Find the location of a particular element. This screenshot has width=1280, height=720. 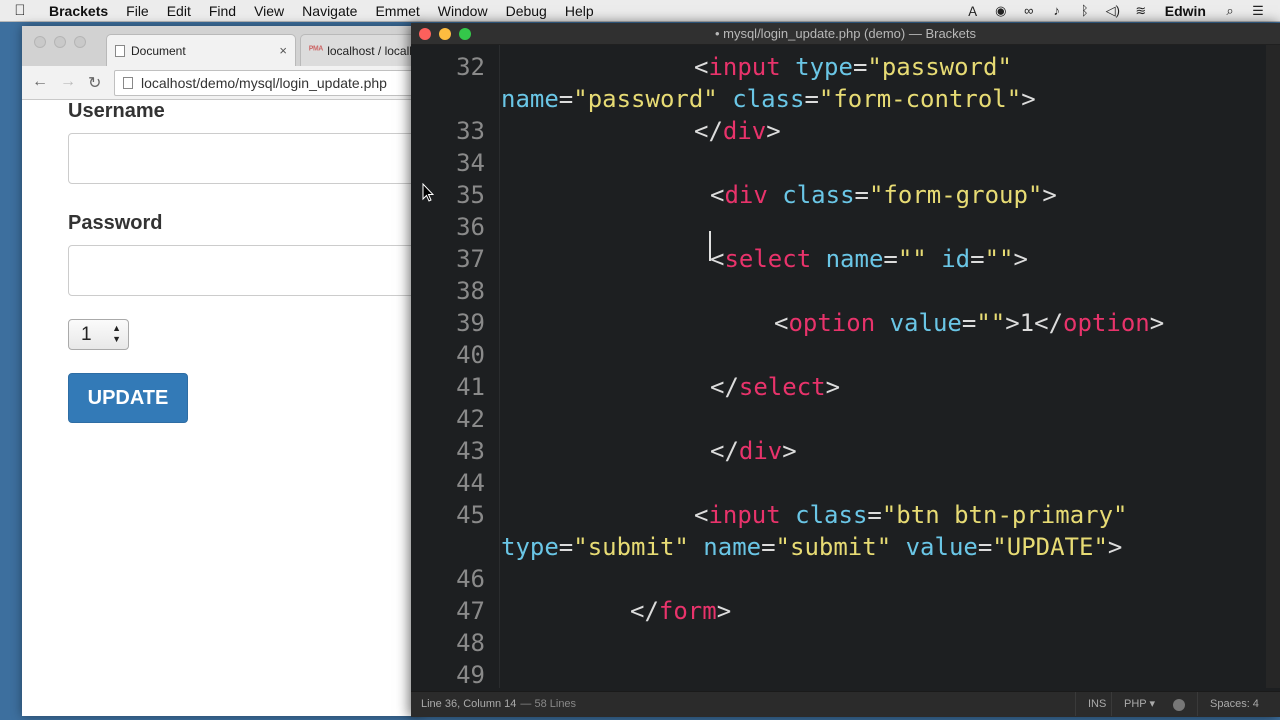

address-bar: localhost/demo/mysql/login_update.php is located at coordinates (268, 83).